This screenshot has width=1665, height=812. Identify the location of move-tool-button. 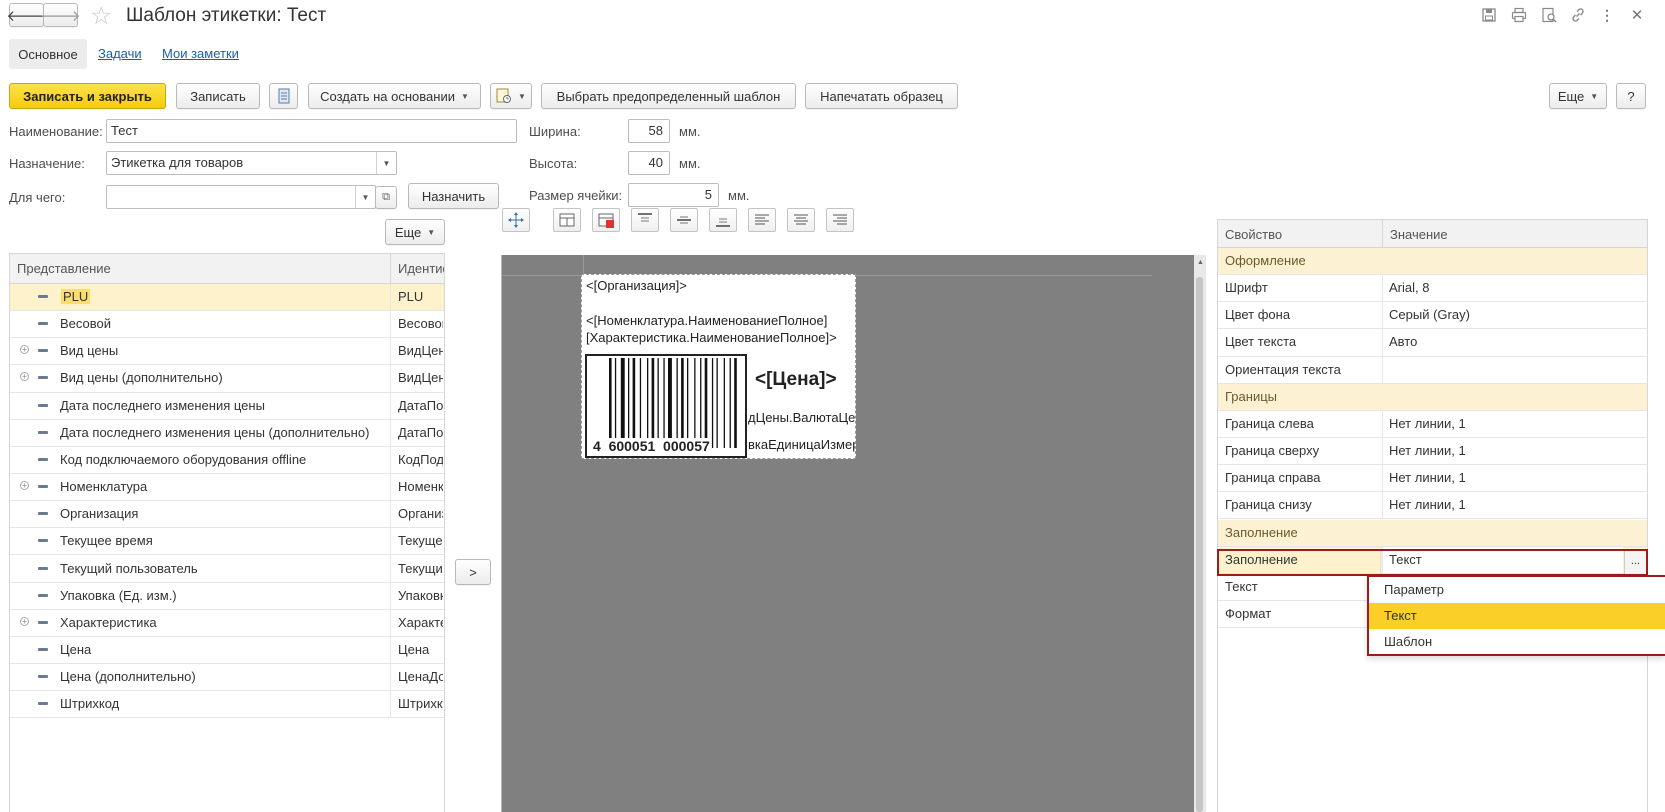
(516, 220).